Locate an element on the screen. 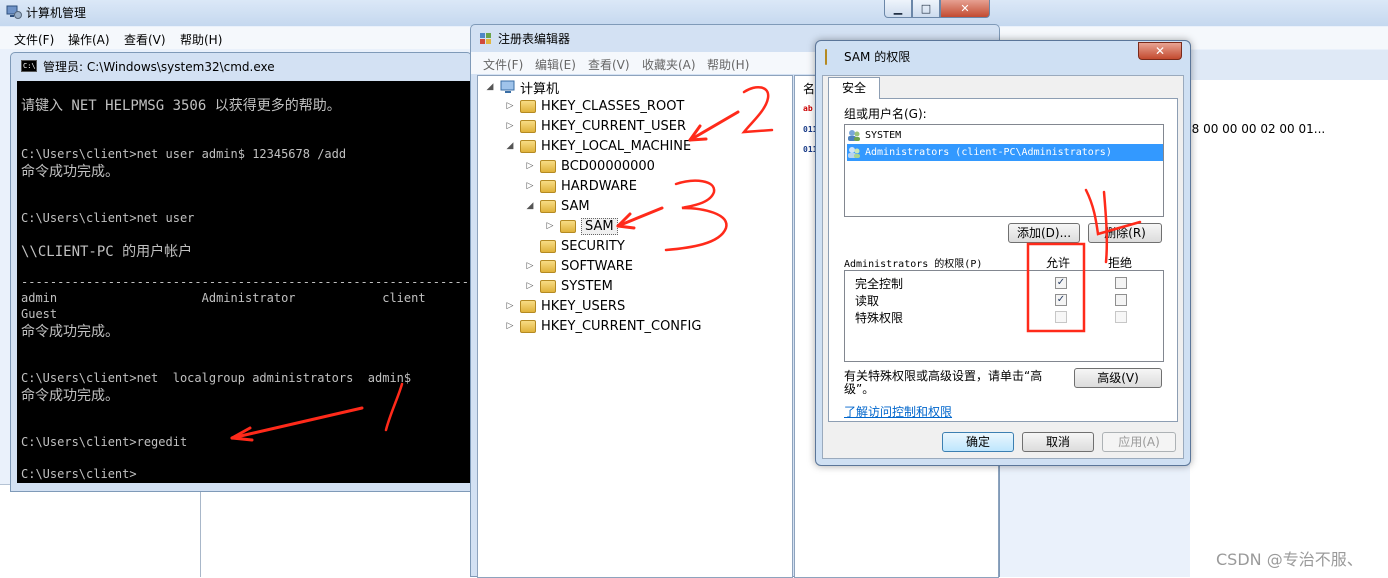 The image size is (1388, 578). apply-button: 应用(A) is located at coordinates (1139, 442).